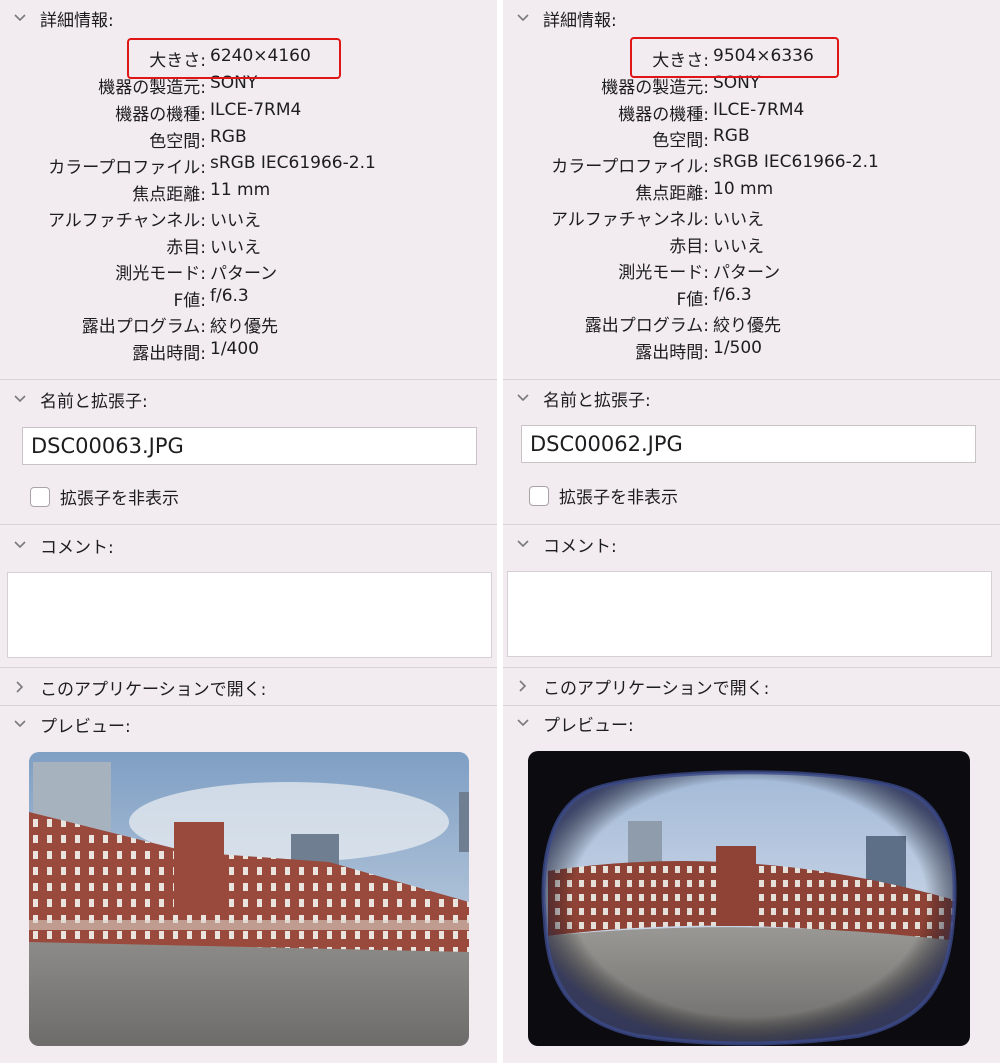 The image size is (1000, 1063). I want to click on preview-photo-wide, so click(249, 899).